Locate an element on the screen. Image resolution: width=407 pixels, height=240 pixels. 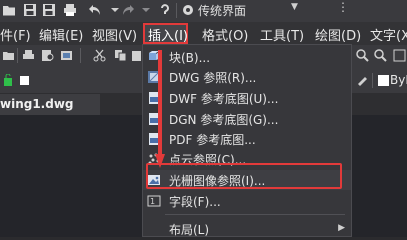
menu-tools: 工具(T) is located at coordinates (282, 34).